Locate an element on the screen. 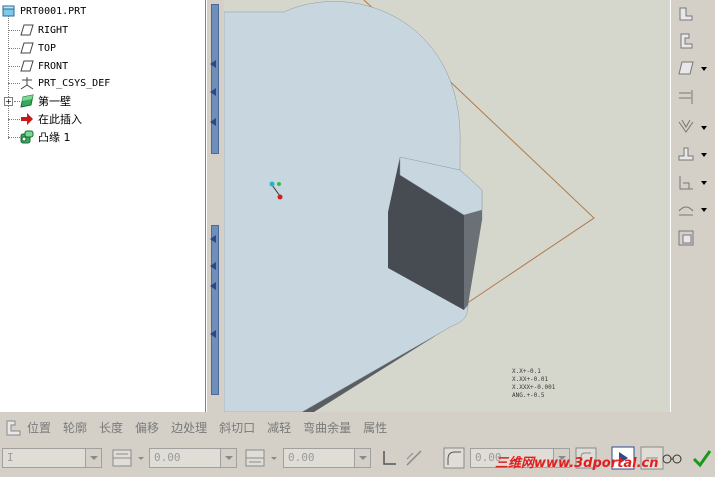 The height and width of the screenshot is (477, 715). merge-walls-button is located at coordinates (686, 155).